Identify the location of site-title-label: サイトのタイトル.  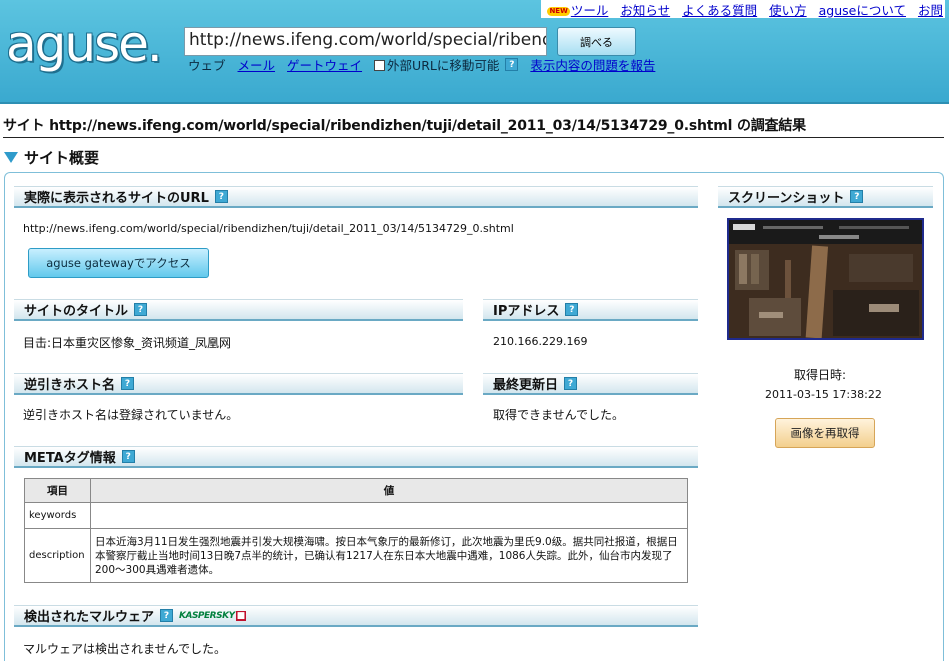
(76, 311).